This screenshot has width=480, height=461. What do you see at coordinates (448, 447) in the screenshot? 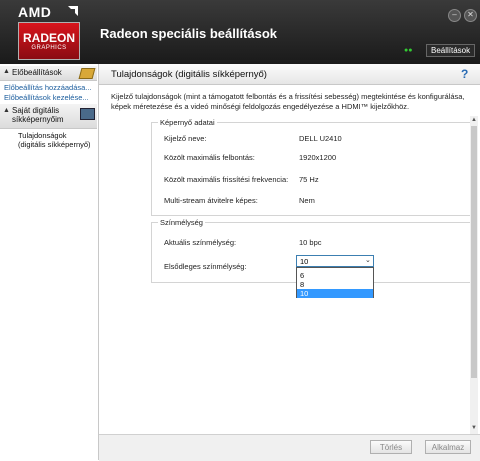
I see `apply-button: Alkalmaz` at bounding box center [448, 447].